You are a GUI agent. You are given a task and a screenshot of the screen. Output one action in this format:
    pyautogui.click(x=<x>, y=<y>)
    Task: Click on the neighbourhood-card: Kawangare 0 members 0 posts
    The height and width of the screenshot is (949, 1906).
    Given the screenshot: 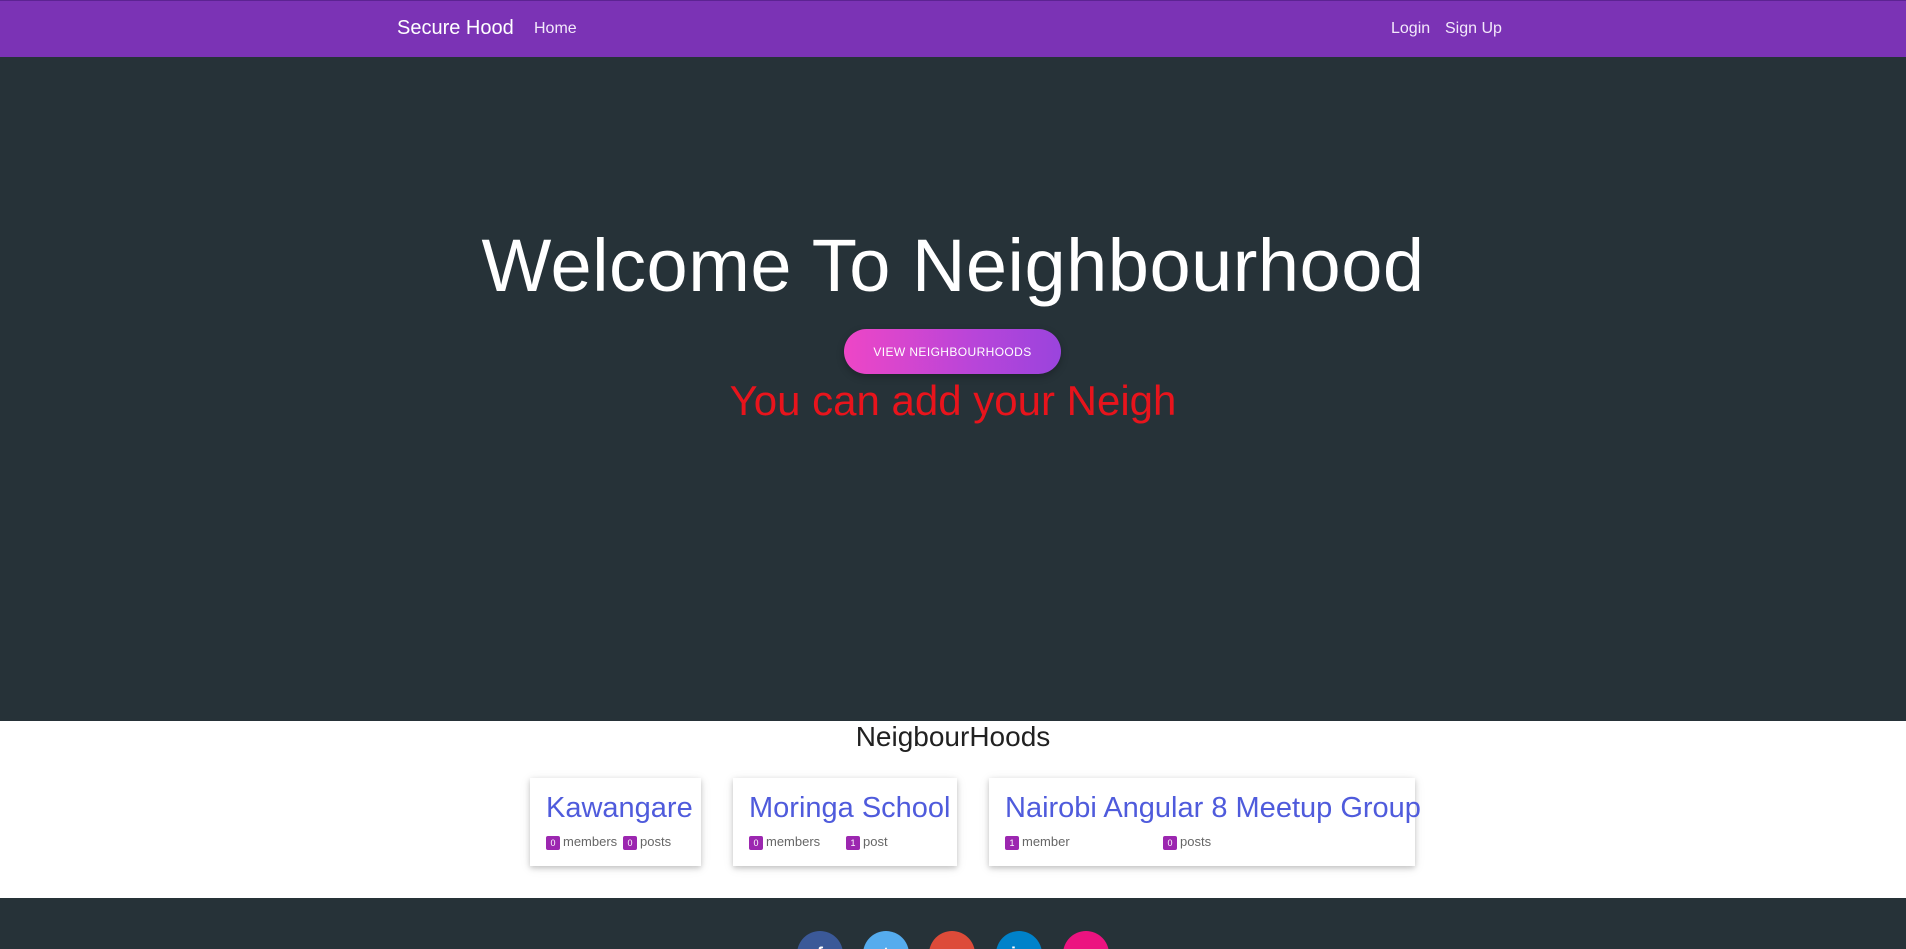 What is the action you would take?
    pyautogui.click(x=615, y=822)
    